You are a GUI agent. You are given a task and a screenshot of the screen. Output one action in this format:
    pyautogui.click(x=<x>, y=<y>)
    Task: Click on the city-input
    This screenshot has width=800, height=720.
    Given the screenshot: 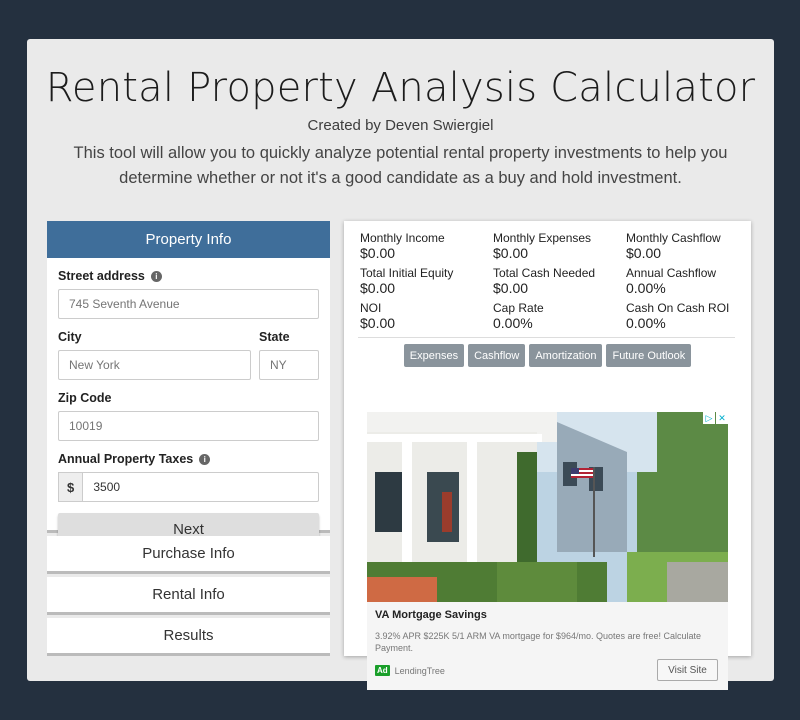 What is the action you would take?
    pyautogui.click(x=154, y=365)
    